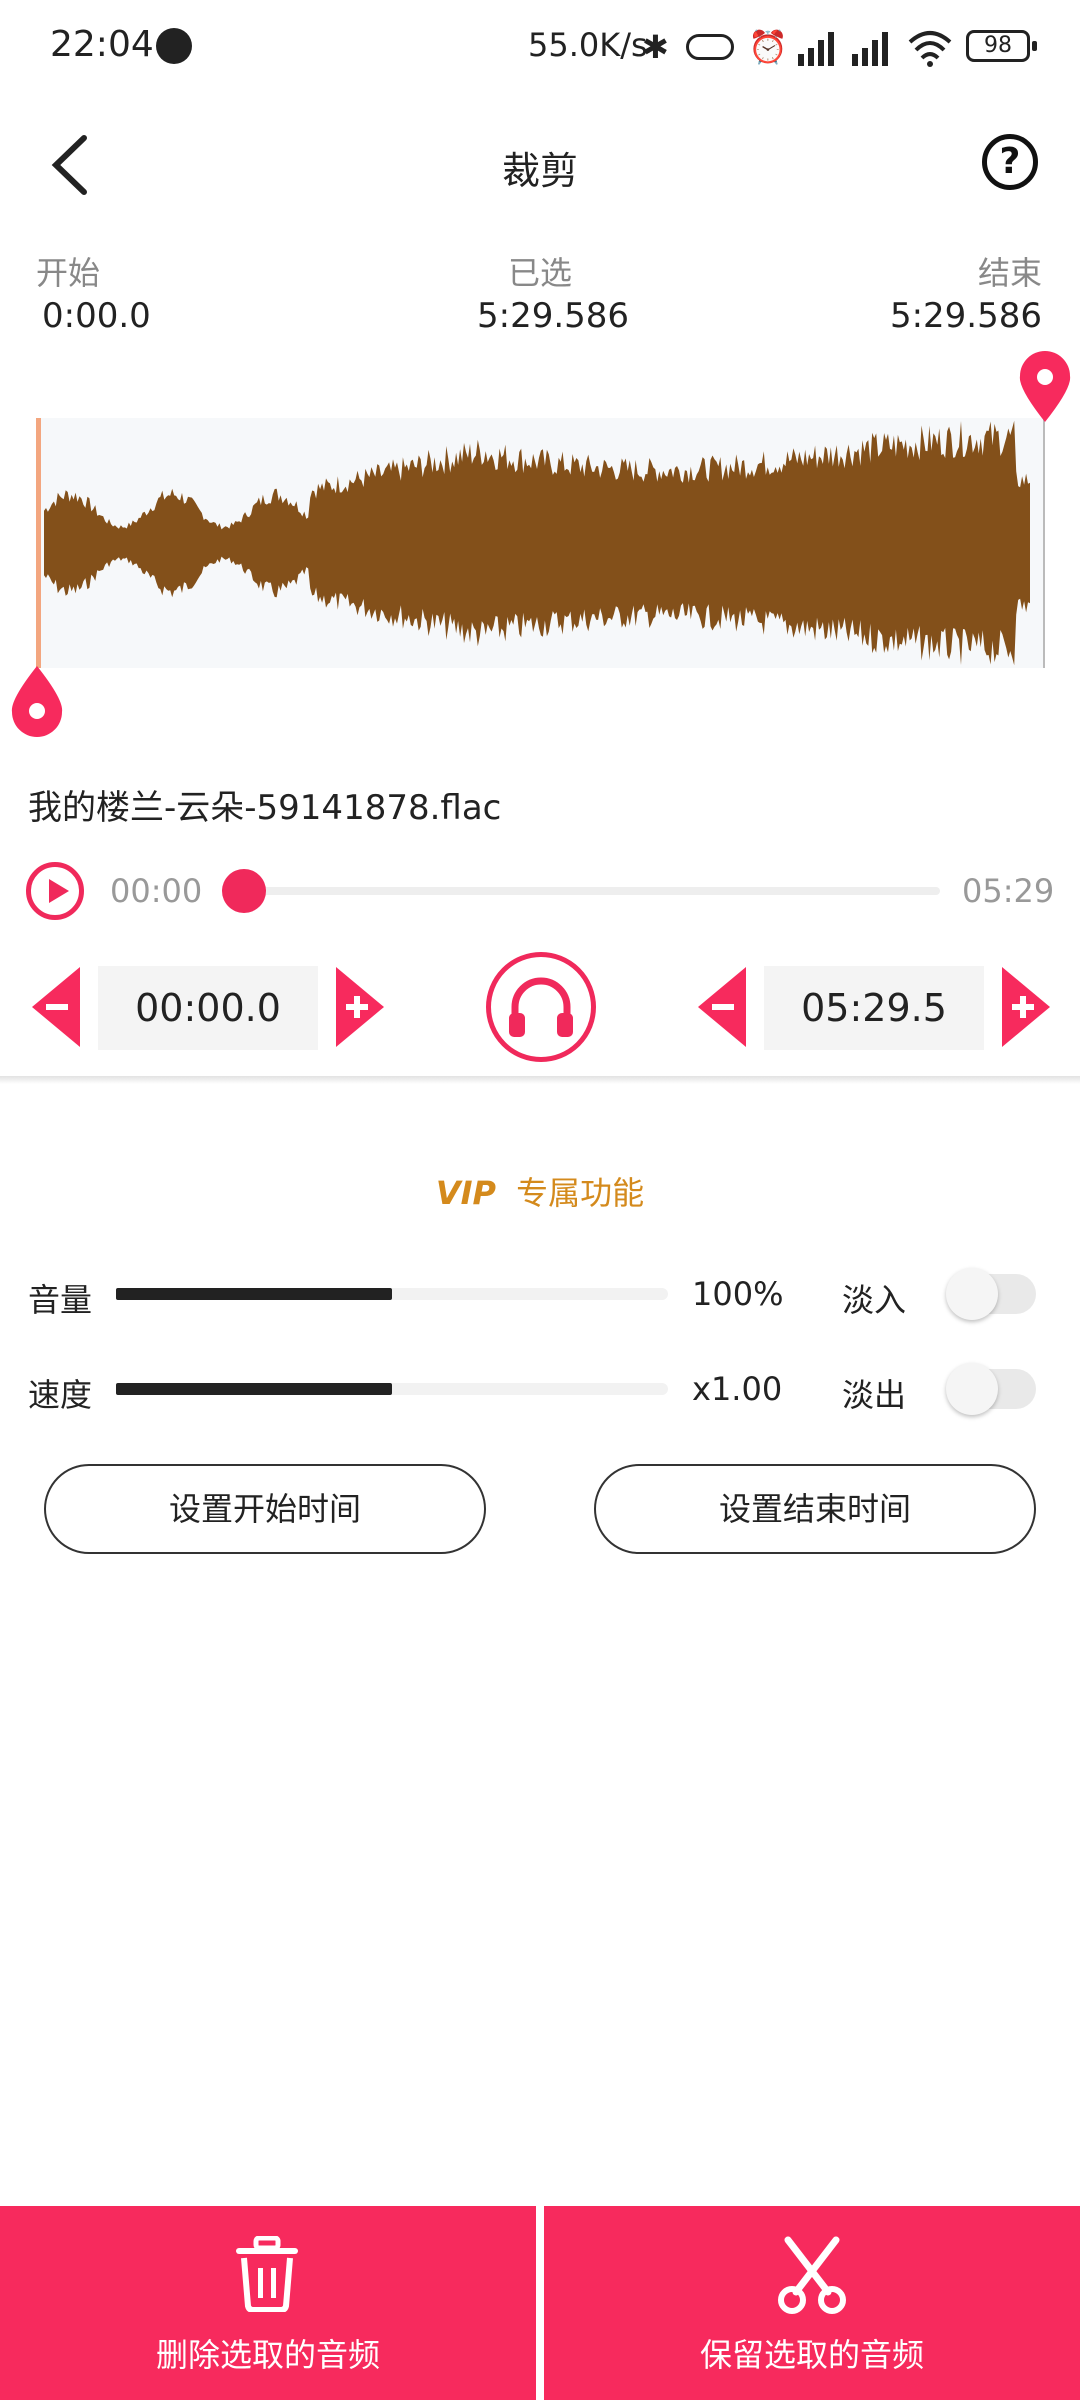 This screenshot has height=2400, width=1080. Describe the element at coordinates (265, 1509) in the screenshot. I see `set-start-time-button: 设置开始时间` at that location.